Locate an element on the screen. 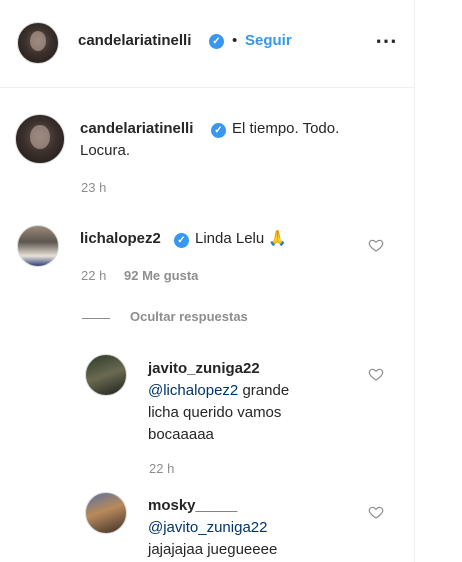 This screenshot has width=462, height=562. header-avatar is located at coordinates (38, 43).